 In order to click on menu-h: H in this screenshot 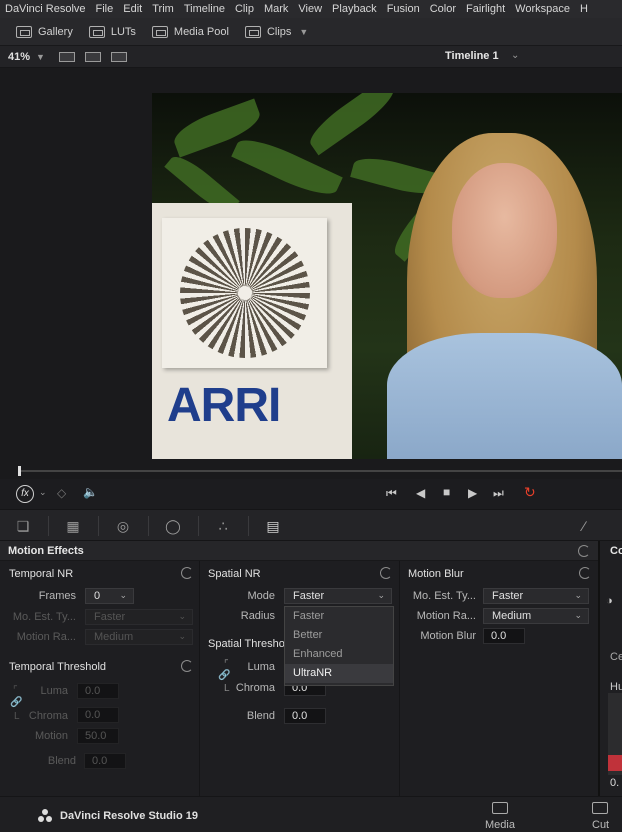, I will do `click(584, 9)`.